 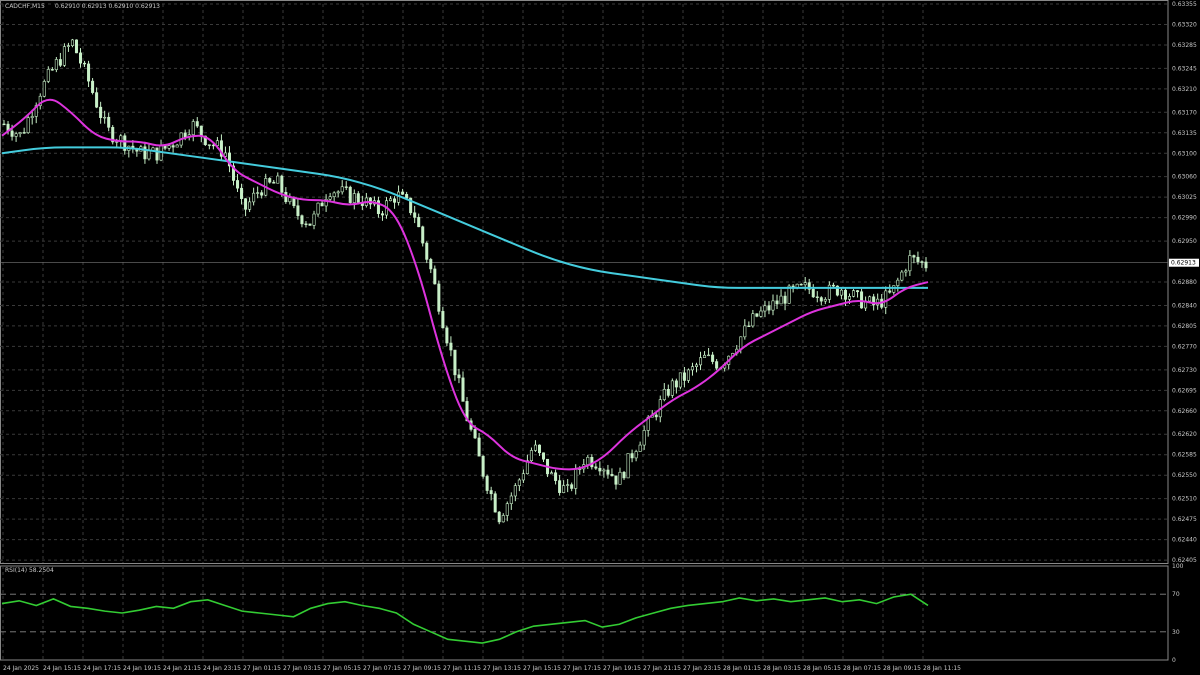 I want to click on time-tick-label: 24 Jan 19:15, so click(x=142, y=668).